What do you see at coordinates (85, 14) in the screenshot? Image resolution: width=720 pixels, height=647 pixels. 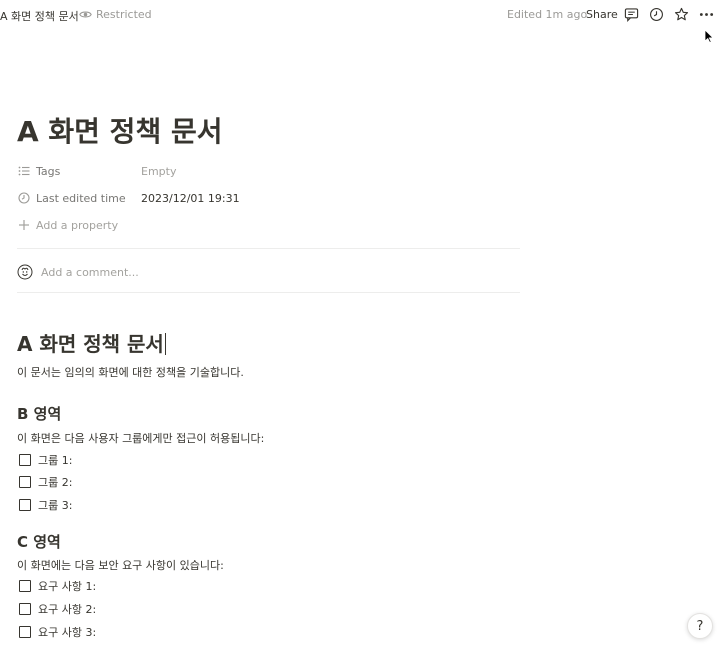 I see `eye-icon` at bounding box center [85, 14].